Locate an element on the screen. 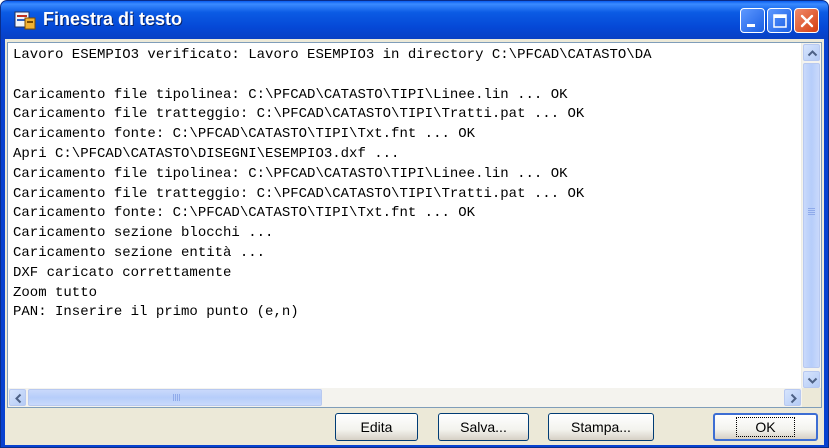 This screenshot has width=829, height=448. vertical-scrollbar is located at coordinates (811, 216).